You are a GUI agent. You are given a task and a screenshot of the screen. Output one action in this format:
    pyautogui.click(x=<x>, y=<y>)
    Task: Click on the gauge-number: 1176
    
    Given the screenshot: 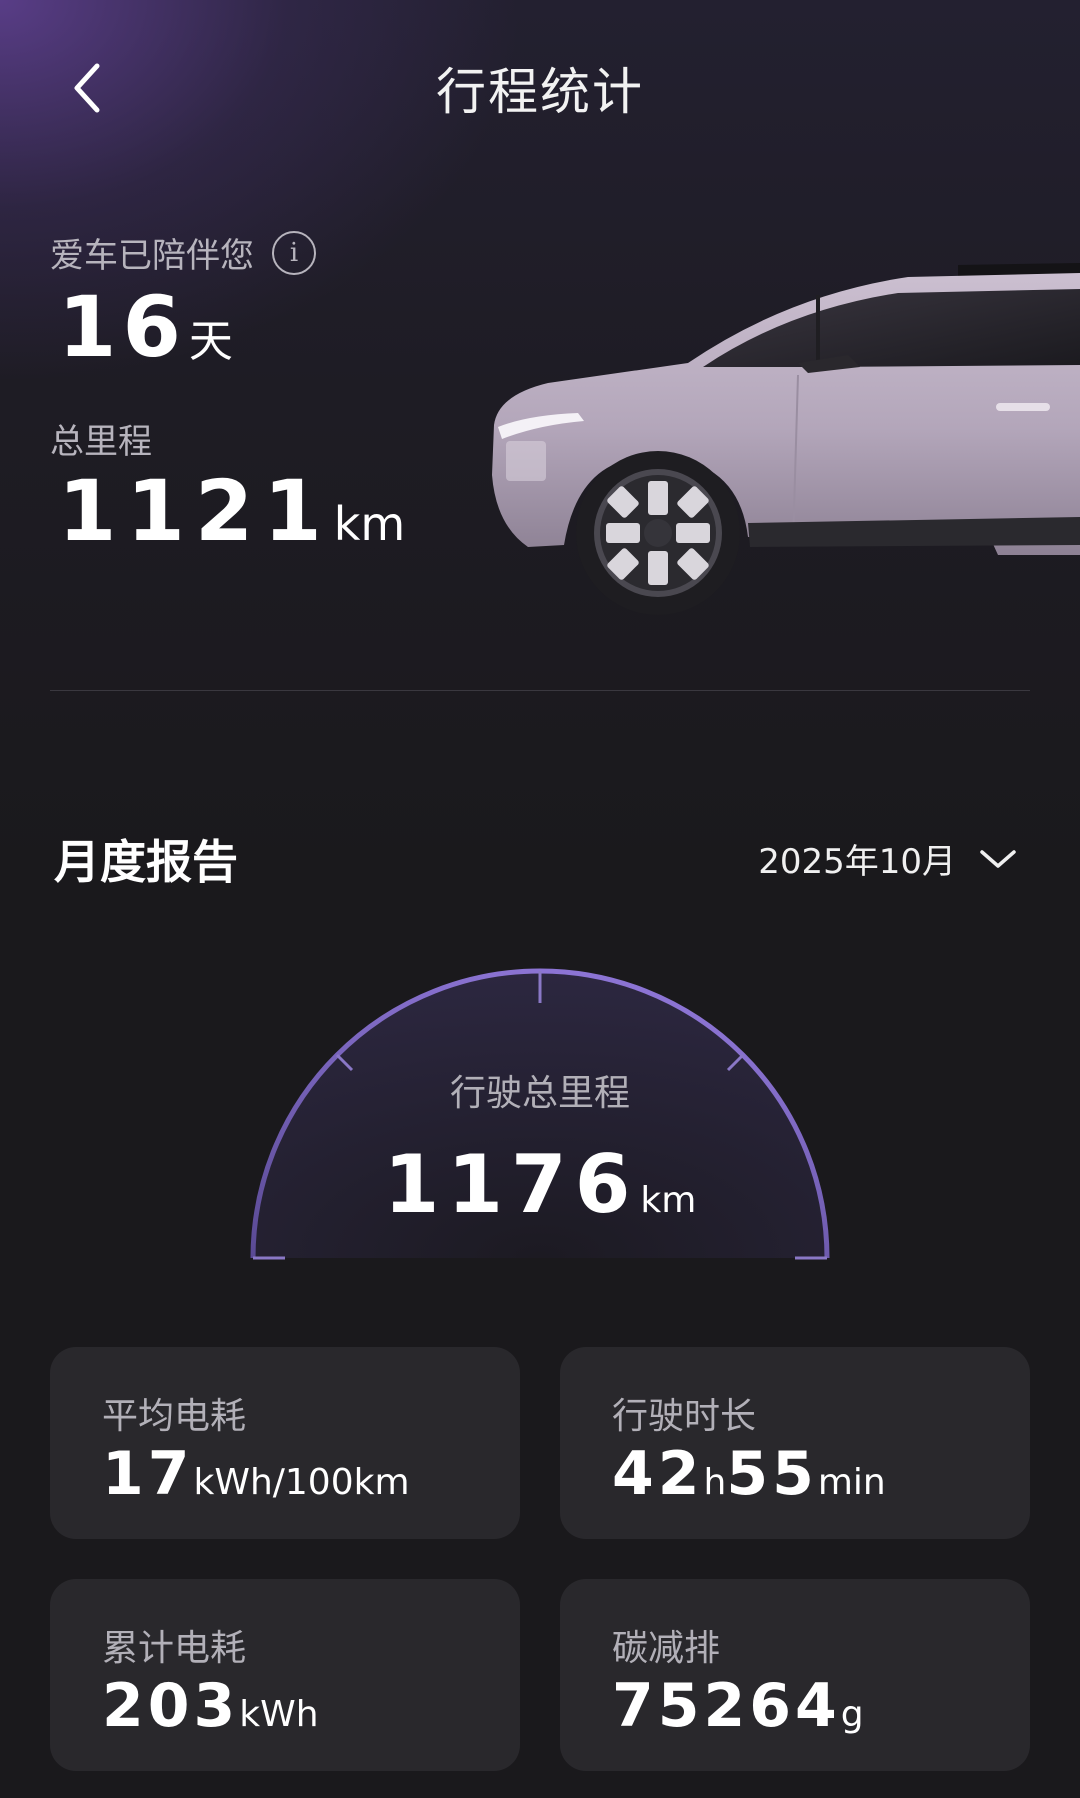 What is the action you would take?
    pyautogui.click(x=511, y=1184)
    